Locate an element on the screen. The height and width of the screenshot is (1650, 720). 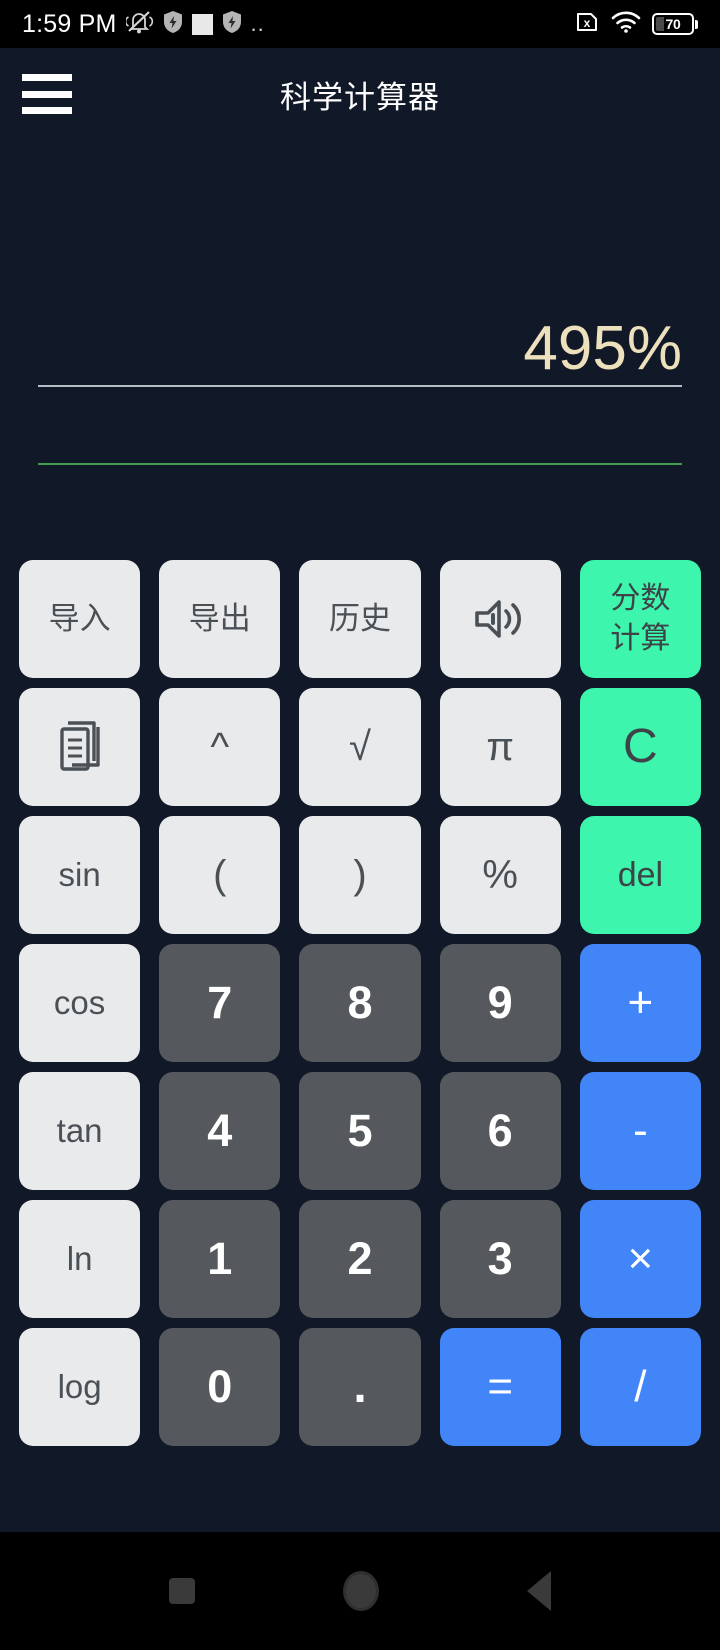
key-5: 5 is located at coordinates (360, 1131).